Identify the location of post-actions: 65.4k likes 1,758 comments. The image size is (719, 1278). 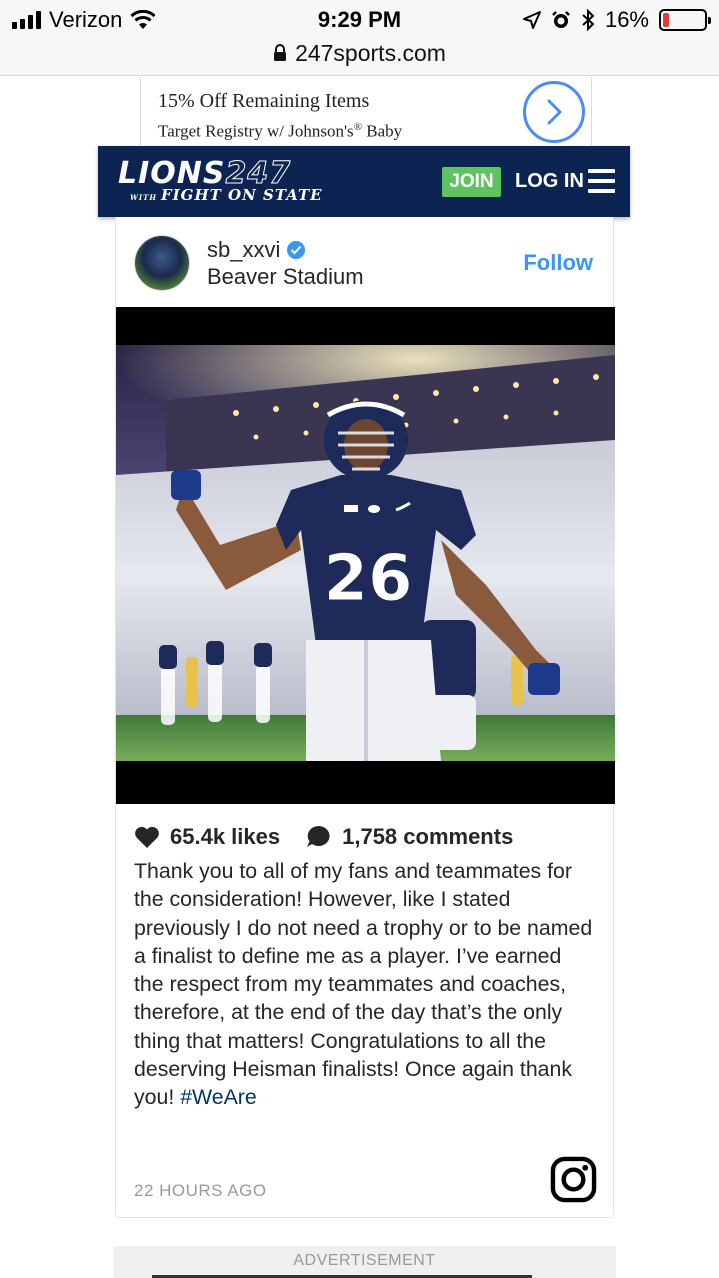
(336, 837).